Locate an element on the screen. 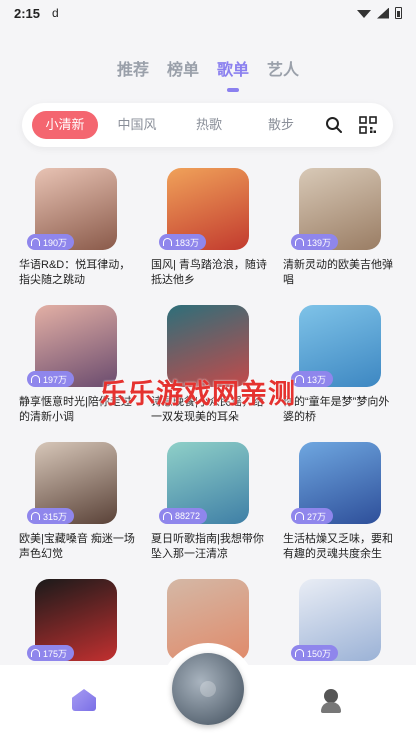 The height and width of the screenshot is (739, 416). playlist-title: 夏日听歌指南|我想带你坠入那一汪清凉 is located at coordinates (207, 546).